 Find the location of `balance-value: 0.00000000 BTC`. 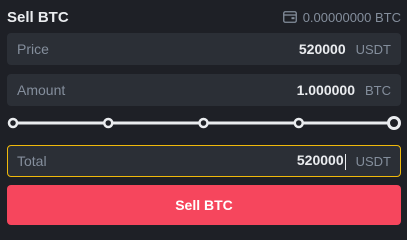

balance-value: 0.00000000 BTC is located at coordinates (351, 17).